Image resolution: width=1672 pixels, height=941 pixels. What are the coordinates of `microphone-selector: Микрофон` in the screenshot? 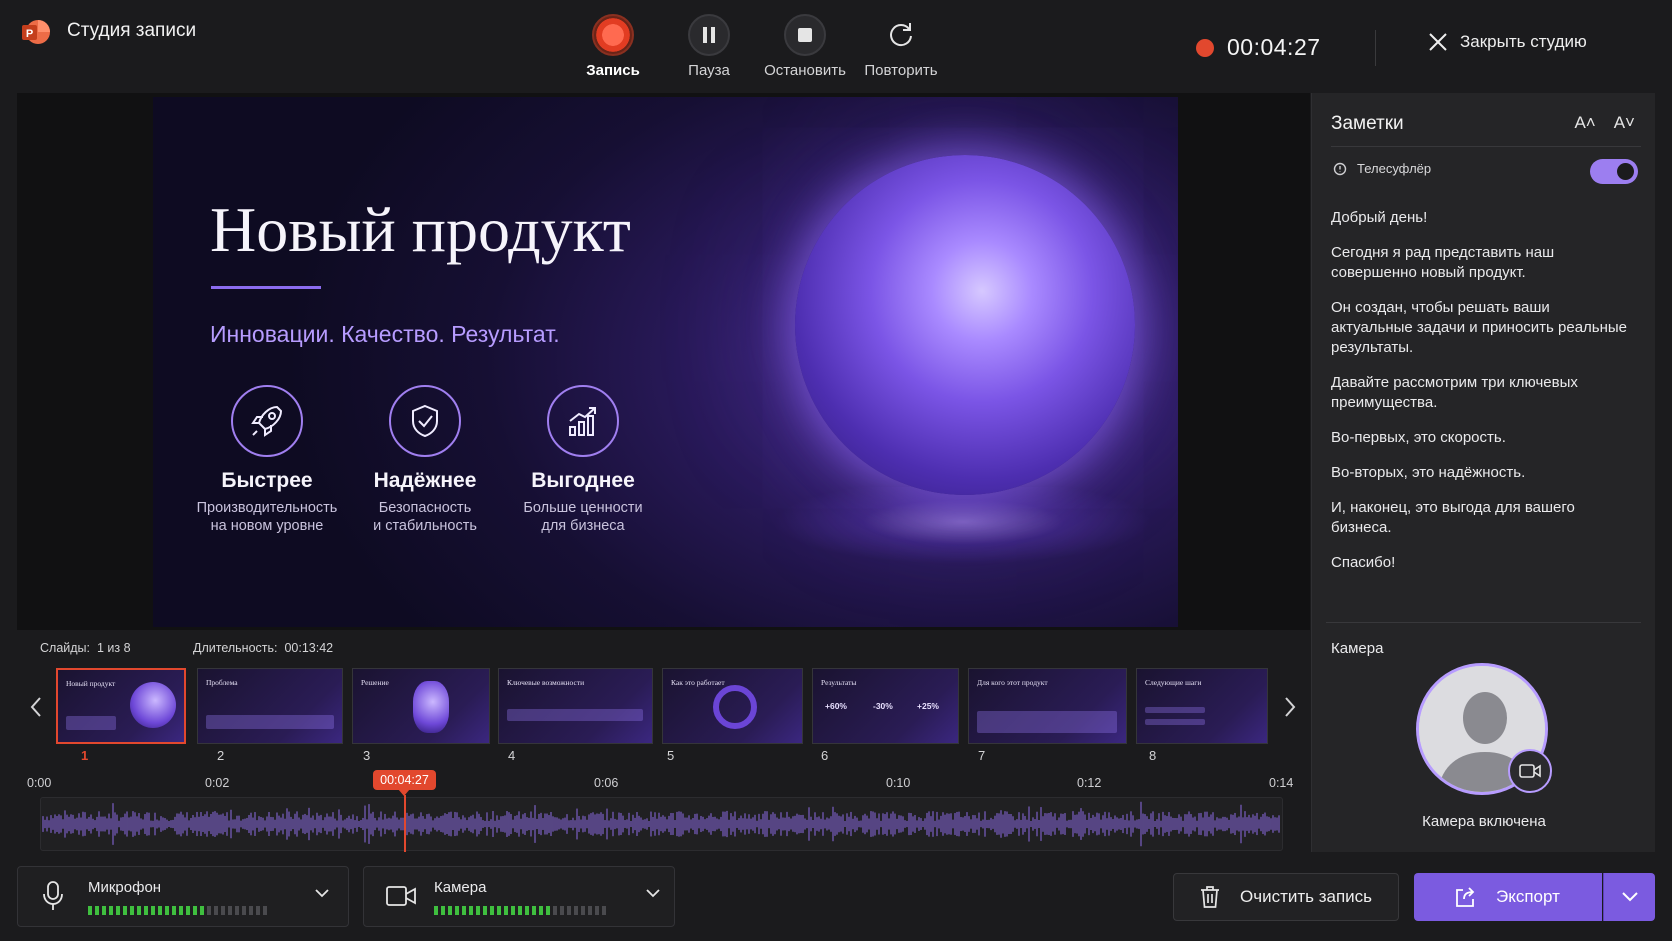 It's located at (183, 896).